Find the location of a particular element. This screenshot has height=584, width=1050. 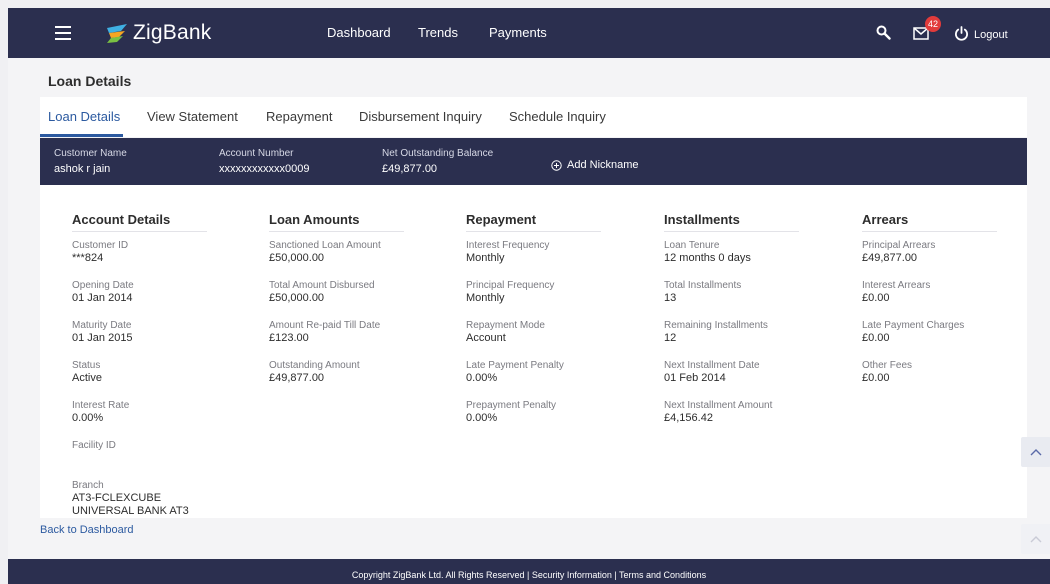

field-label: Principal Frequency is located at coordinates (510, 285).